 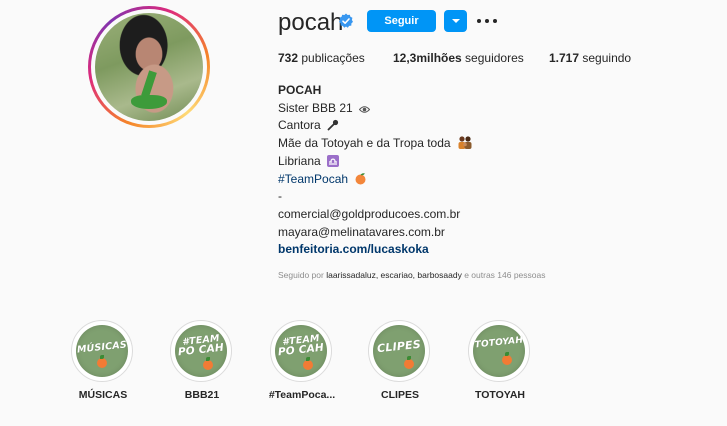 What do you see at coordinates (315, 107) in the screenshot?
I see `bio-text: Sister BBB 21` at bounding box center [315, 107].